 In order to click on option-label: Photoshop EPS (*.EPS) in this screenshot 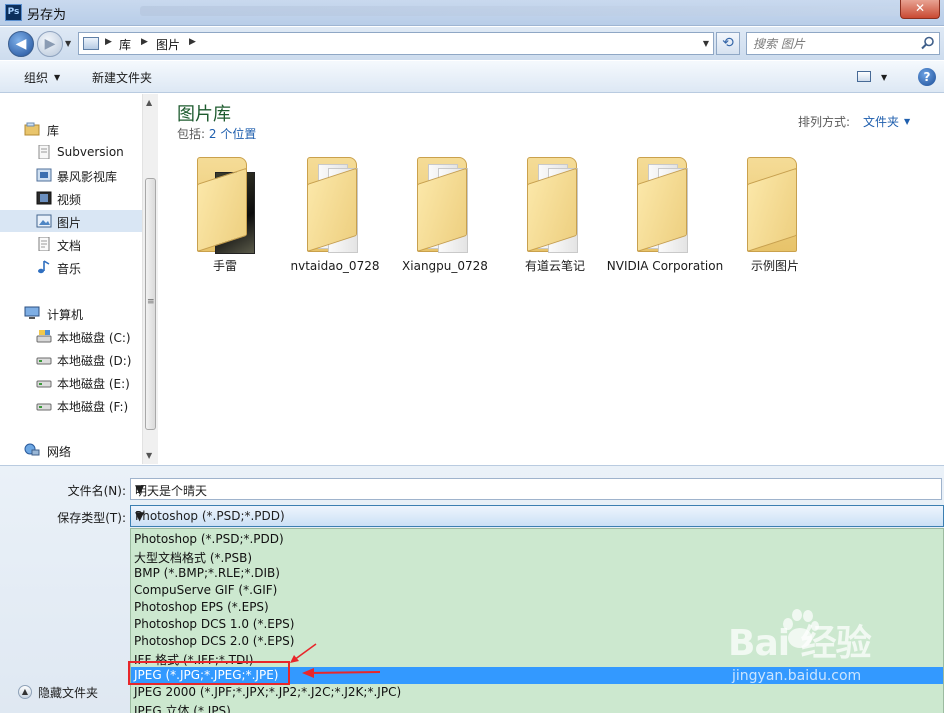, I will do `click(201, 607)`.